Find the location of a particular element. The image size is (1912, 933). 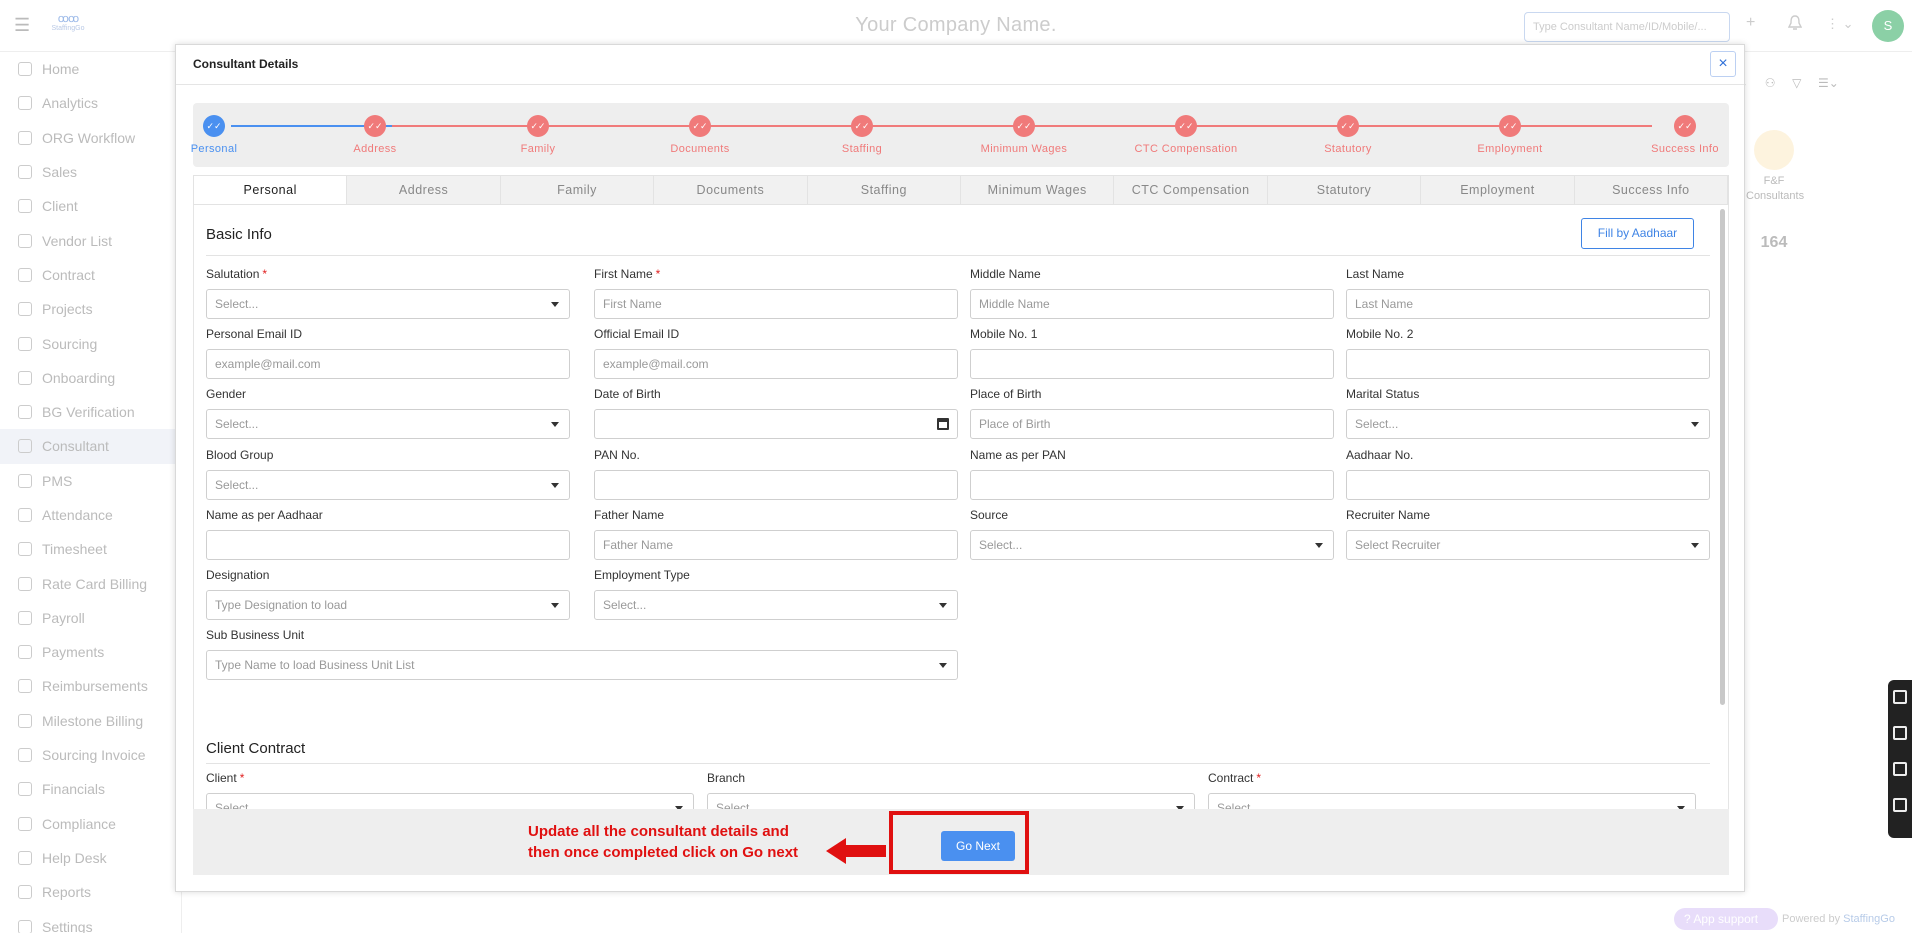

tab-employment: Employment is located at coordinates (1498, 190).